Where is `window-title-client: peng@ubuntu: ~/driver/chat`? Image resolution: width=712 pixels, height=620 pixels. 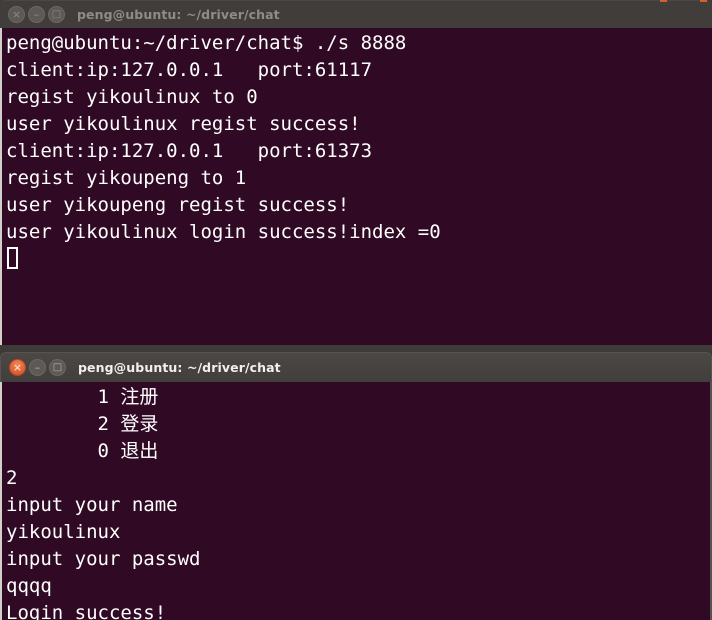 window-title-client: peng@ubuntu: ~/driver/chat is located at coordinates (179, 367).